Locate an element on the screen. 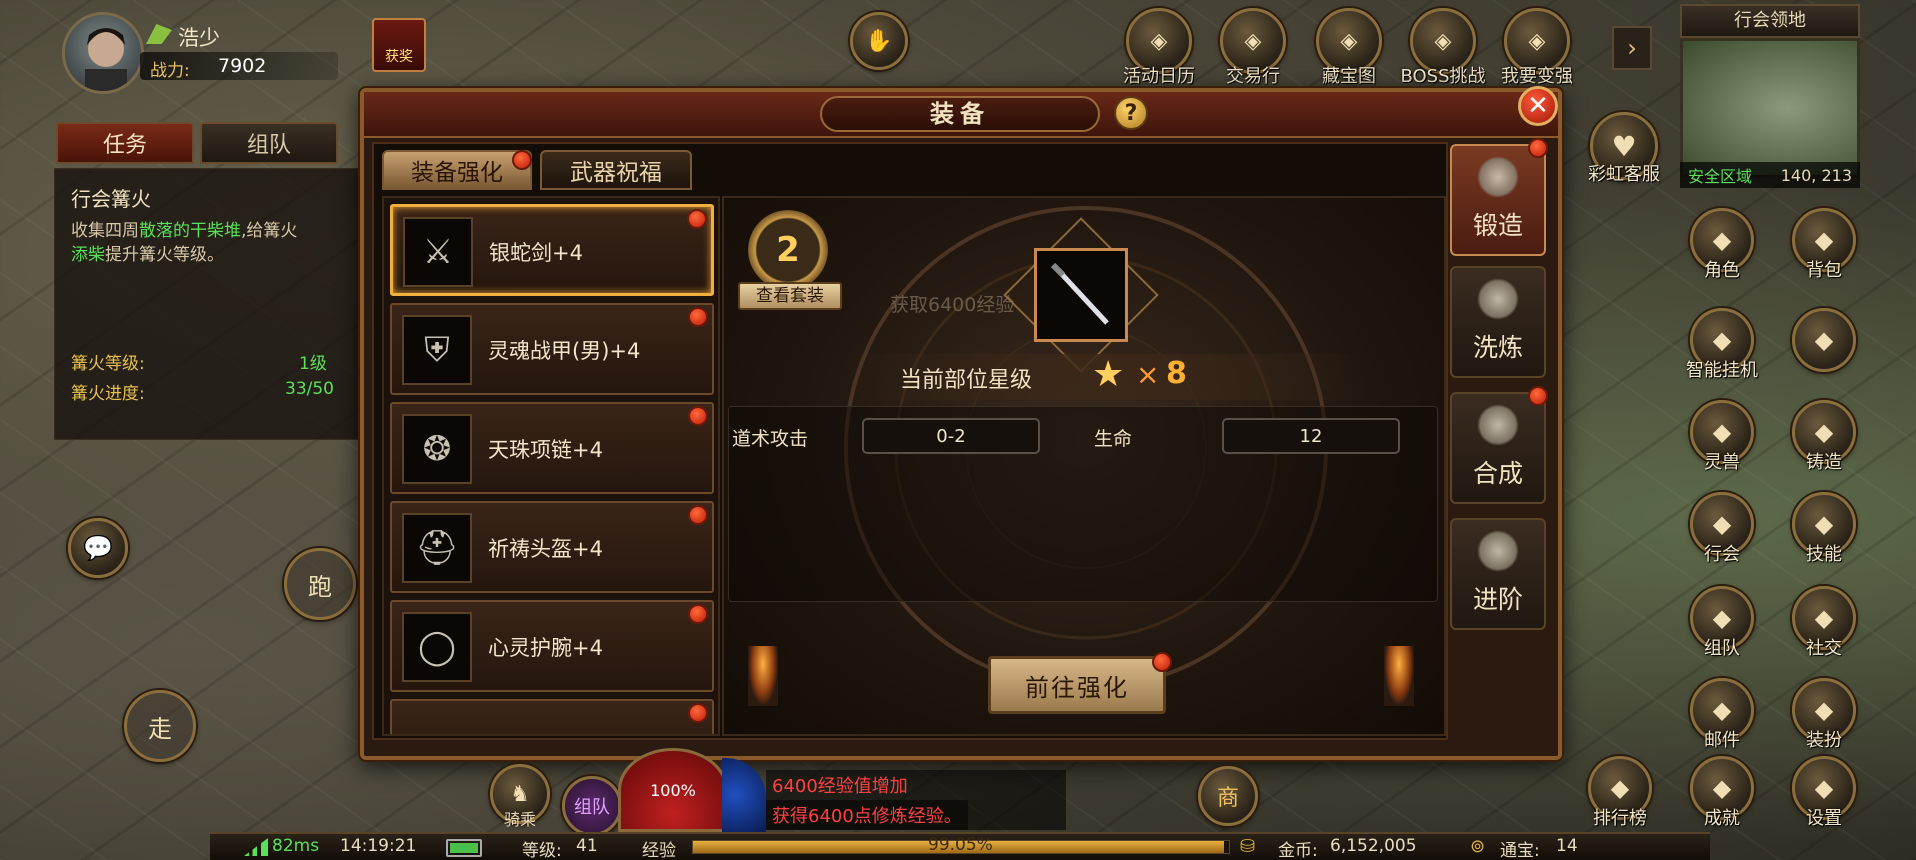 The image size is (1916, 860). refine-icon is located at coordinates (1498, 299).